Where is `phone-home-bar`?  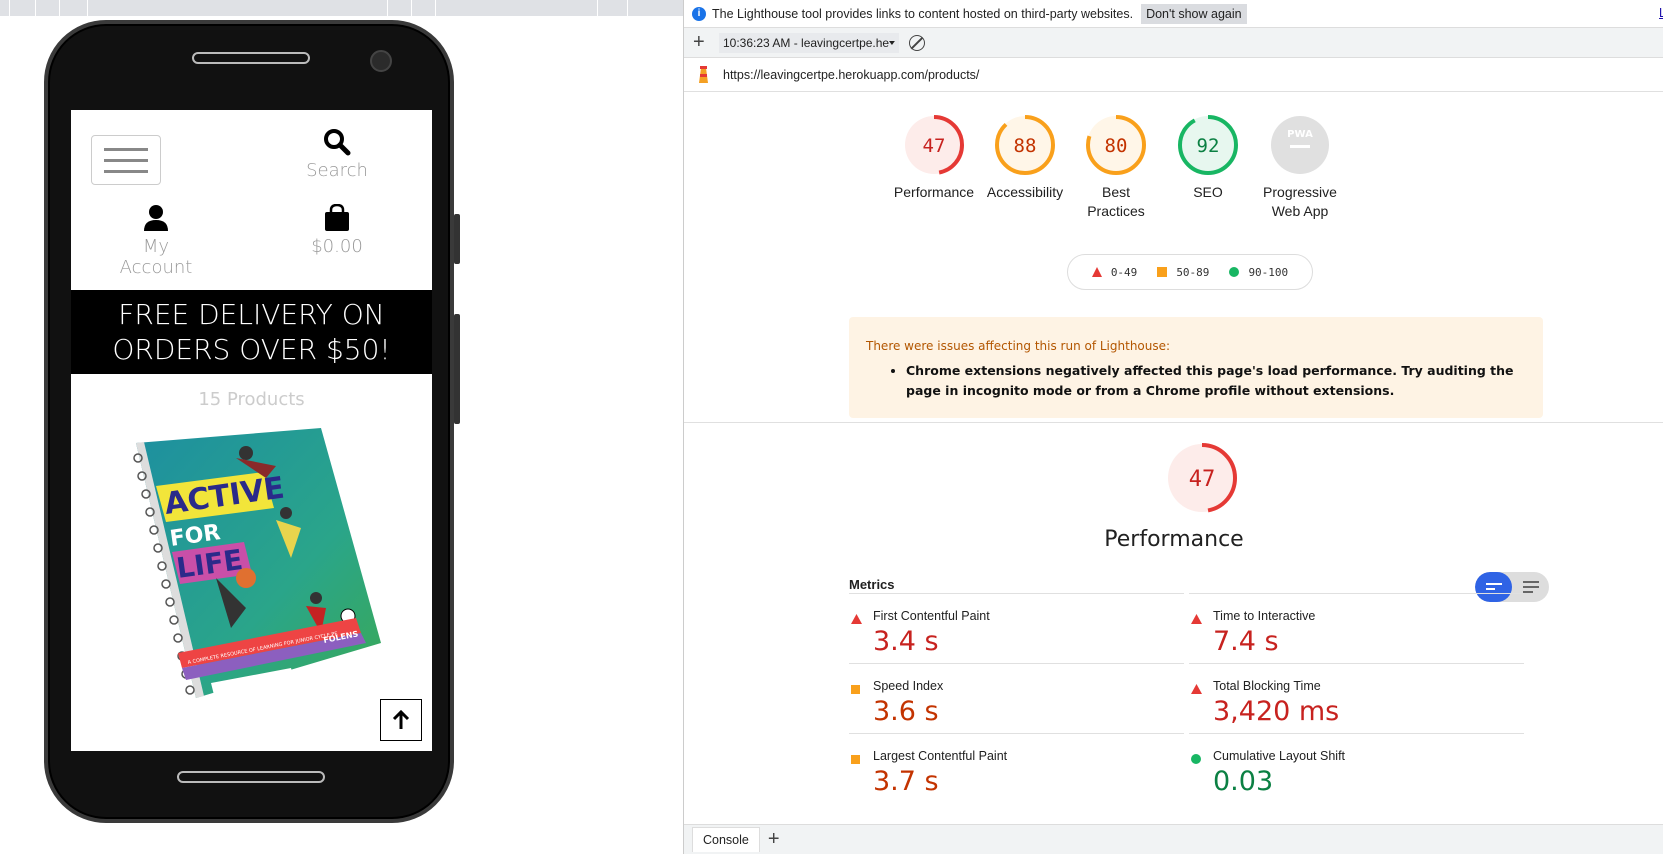 phone-home-bar is located at coordinates (251, 777).